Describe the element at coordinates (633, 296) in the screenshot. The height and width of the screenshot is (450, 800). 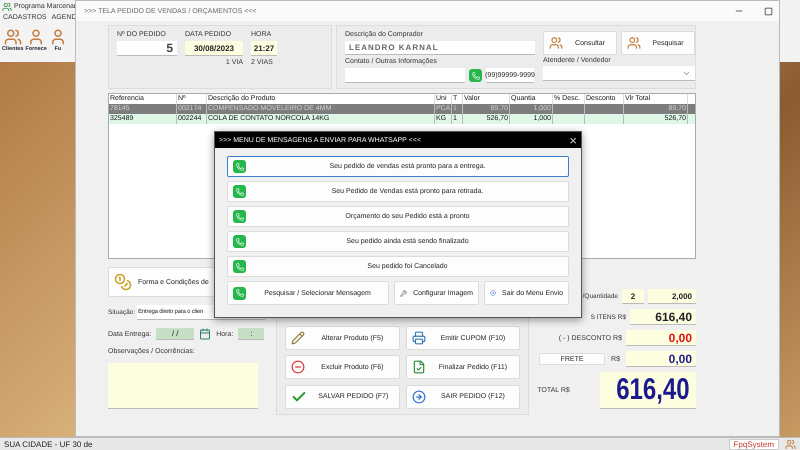
I see `items-count-field: 2` at that location.